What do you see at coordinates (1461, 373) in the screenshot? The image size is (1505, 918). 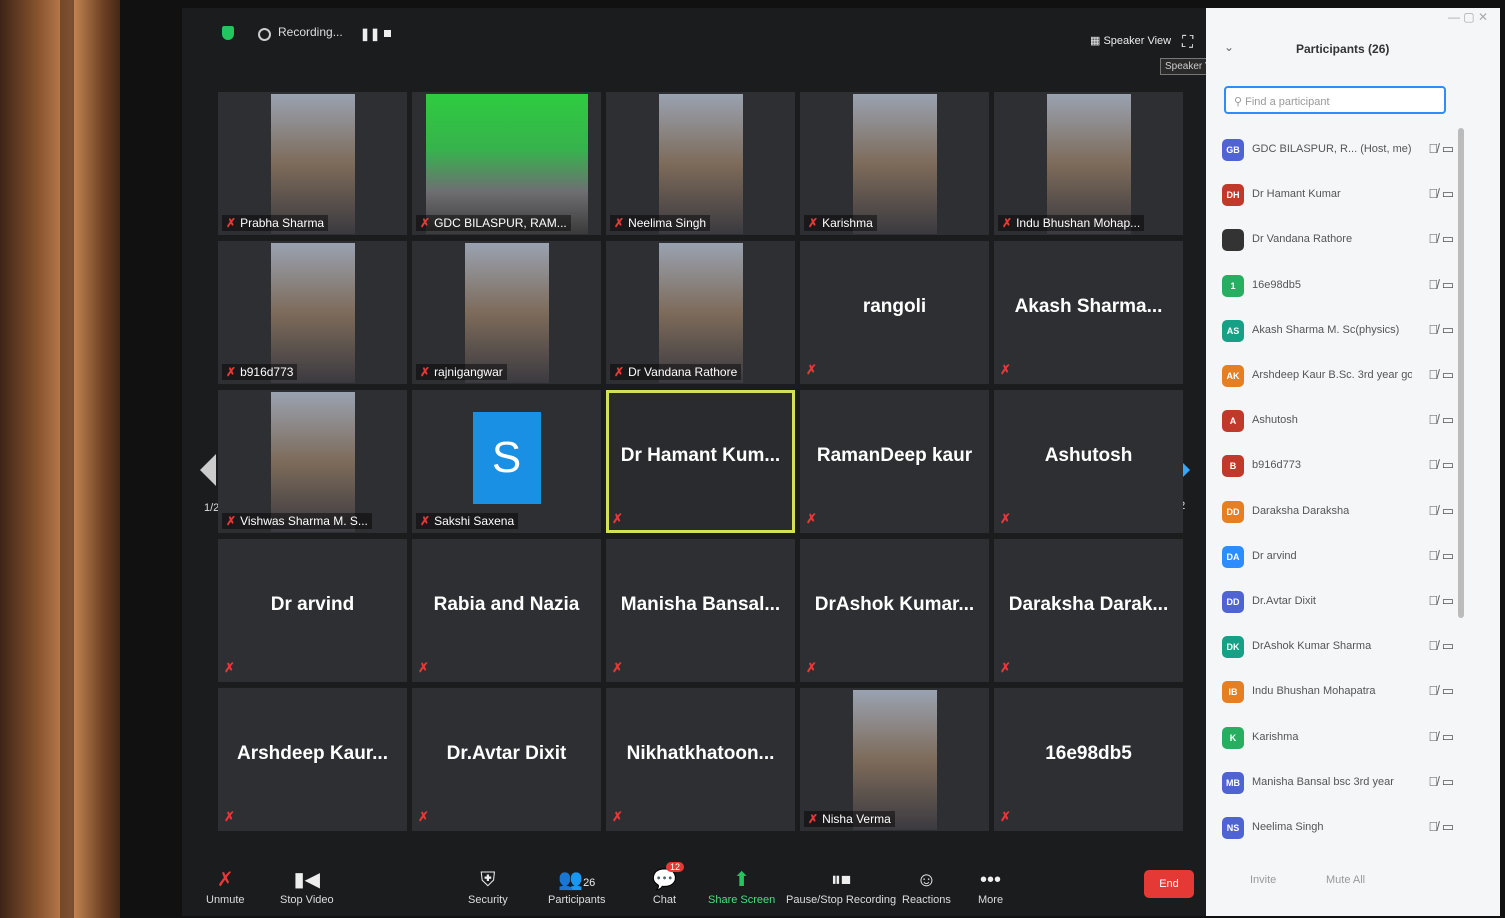 I see `participant-list-scrollbar` at bounding box center [1461, 373].